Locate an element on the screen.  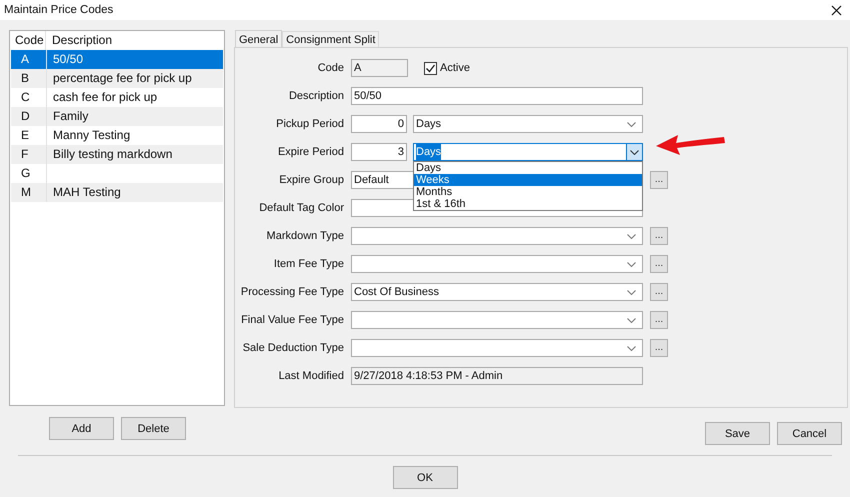
table-cell-text: MAH Testing is located at coordinates (87, 192).